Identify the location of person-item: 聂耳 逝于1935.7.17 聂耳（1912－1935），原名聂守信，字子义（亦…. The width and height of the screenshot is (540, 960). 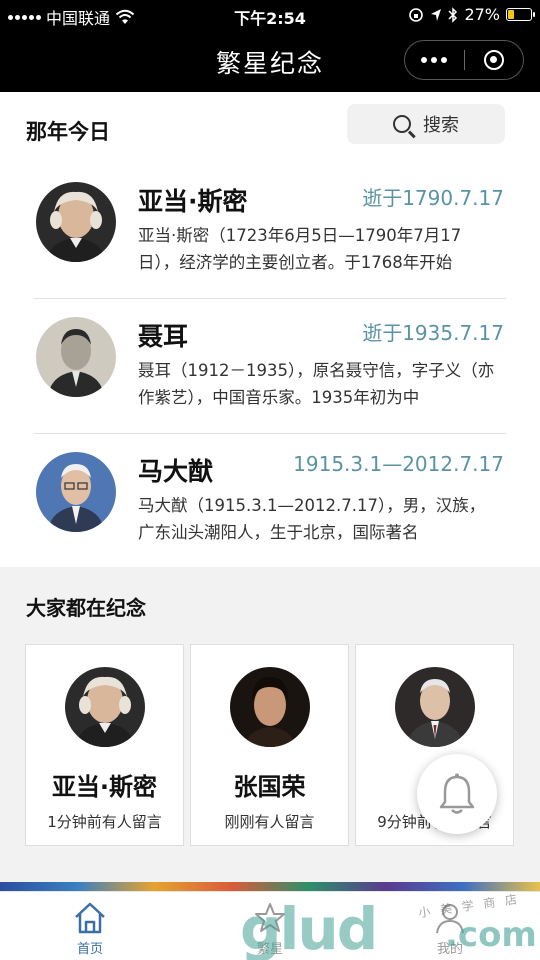
(270, 366).